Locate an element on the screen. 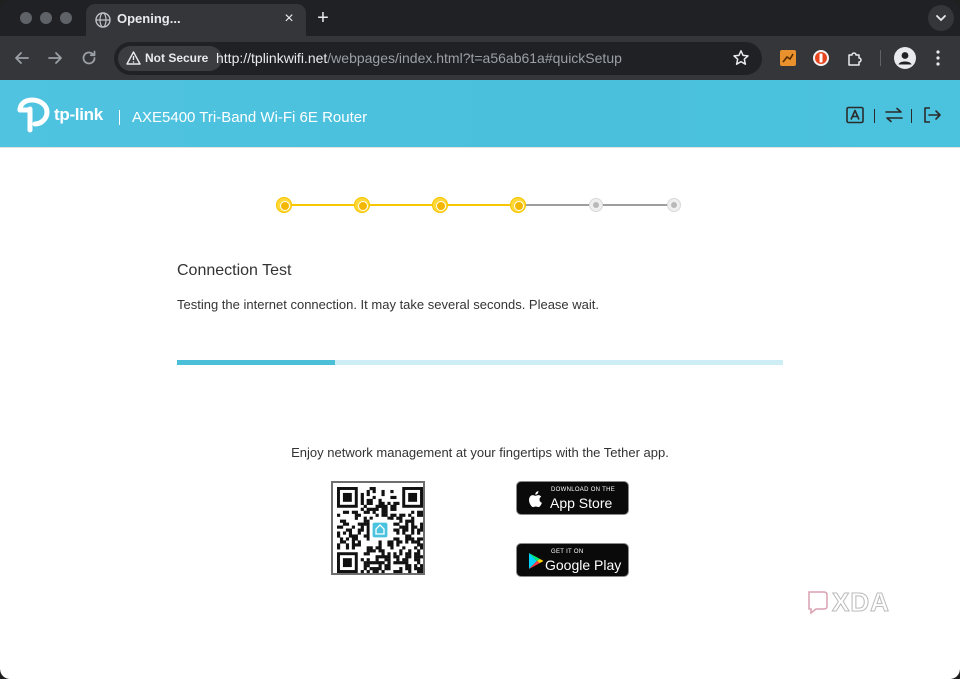  logout-icon is located at coordinates (932, 115).